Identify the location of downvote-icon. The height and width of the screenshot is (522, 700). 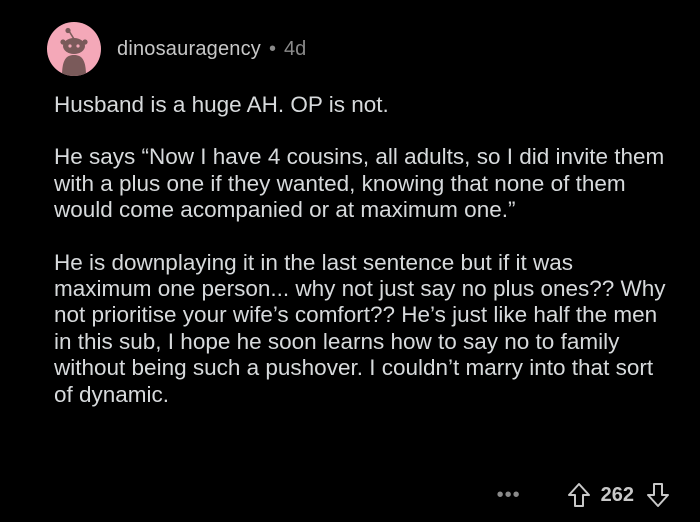
(658, 495).